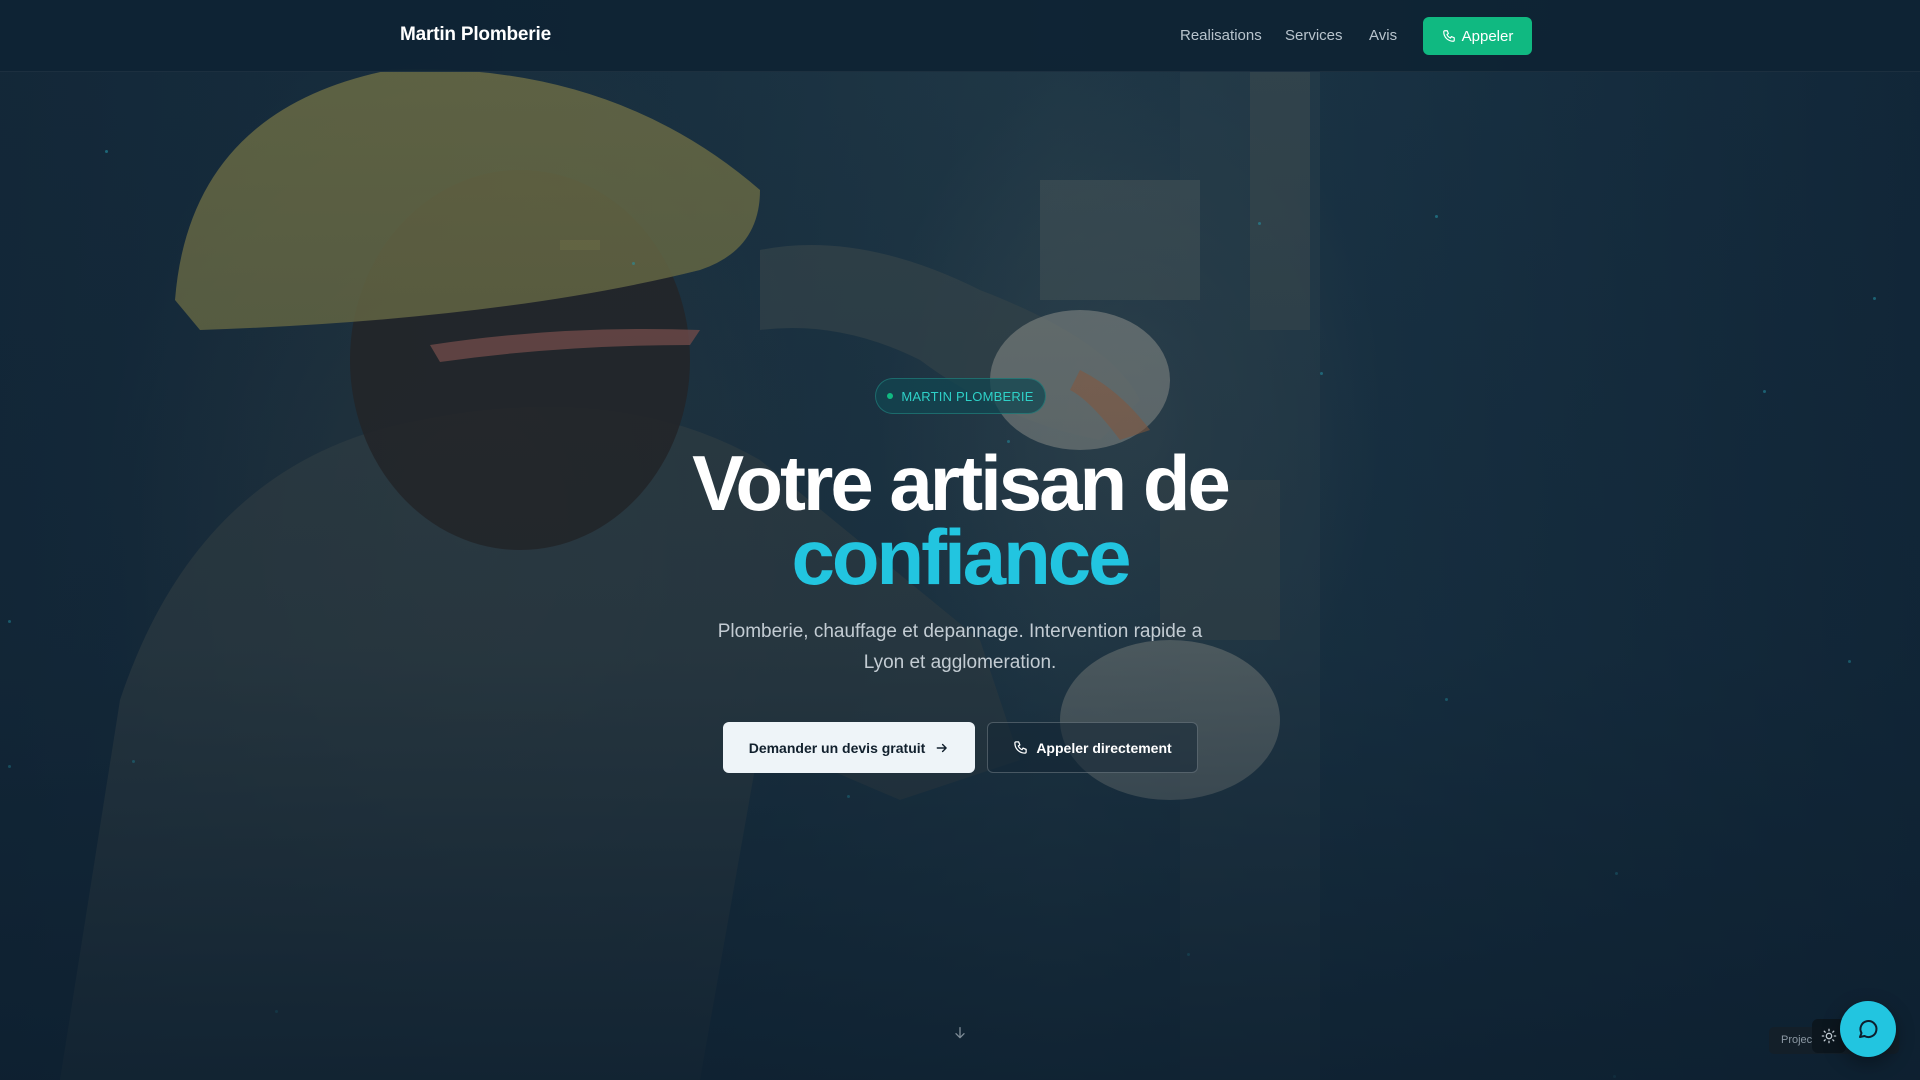 The image size is (1920, 1080). Describe the element at coordinates (1383, 35) in the screenshot. I see `nav-link-avis: Avis` at that location.